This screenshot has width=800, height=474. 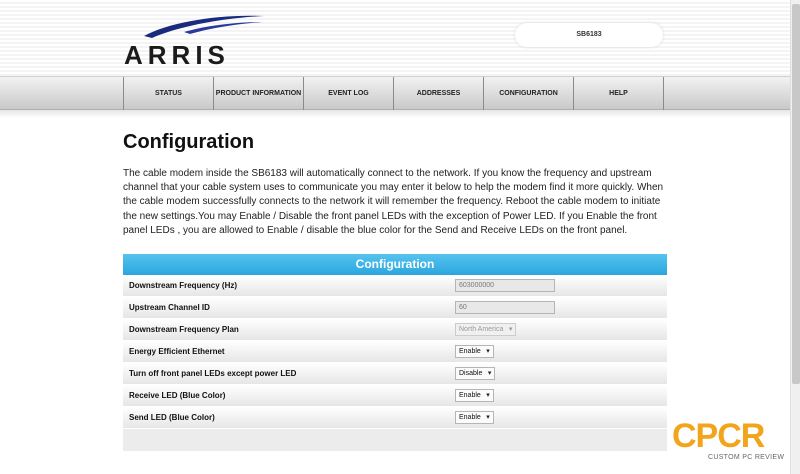 I want to click on model-badge: SB6183, so click(x=589, y=35).